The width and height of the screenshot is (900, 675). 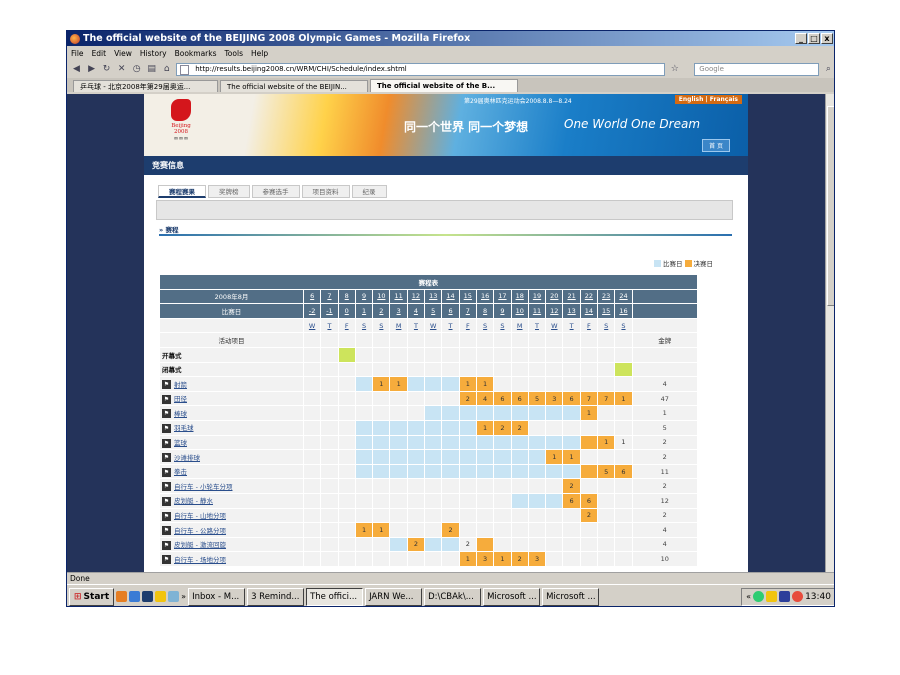 I want to click on weekday-cell: F, so click(x=346, y=325).